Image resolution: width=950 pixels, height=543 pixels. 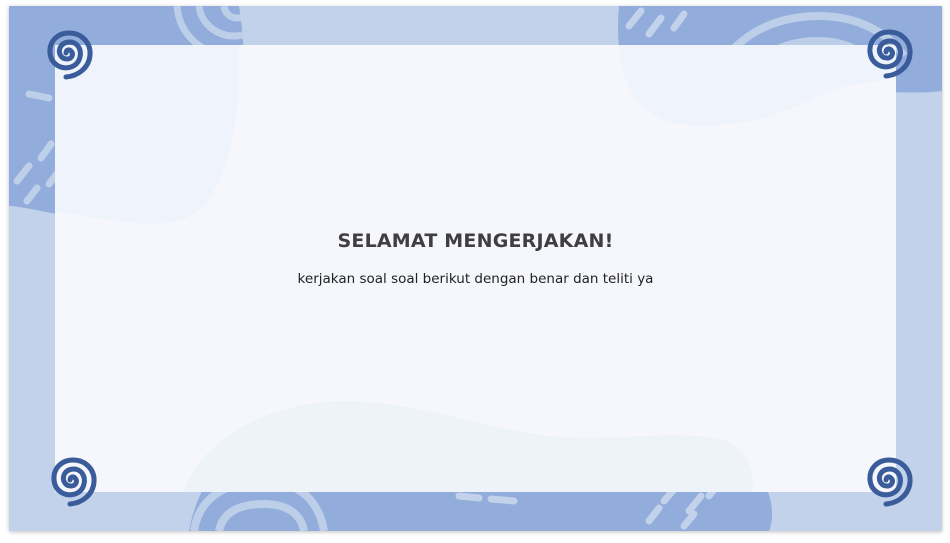 I want to click on slide-title: SELAMAT MENGERJAKAN!, so click(x=475, y=241).